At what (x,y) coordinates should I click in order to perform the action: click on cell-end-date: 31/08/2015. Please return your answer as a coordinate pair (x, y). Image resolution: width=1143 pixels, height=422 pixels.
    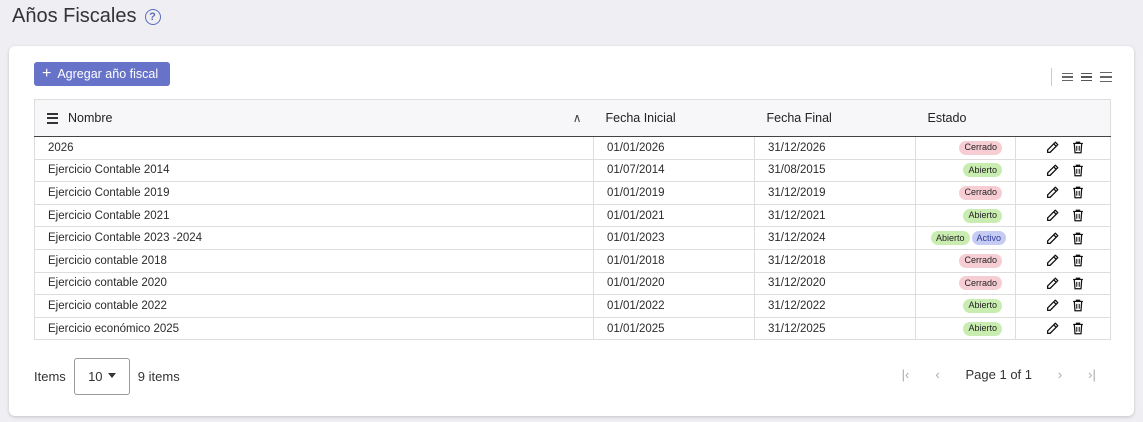
    Looking at the image, I should click on (835, 170).